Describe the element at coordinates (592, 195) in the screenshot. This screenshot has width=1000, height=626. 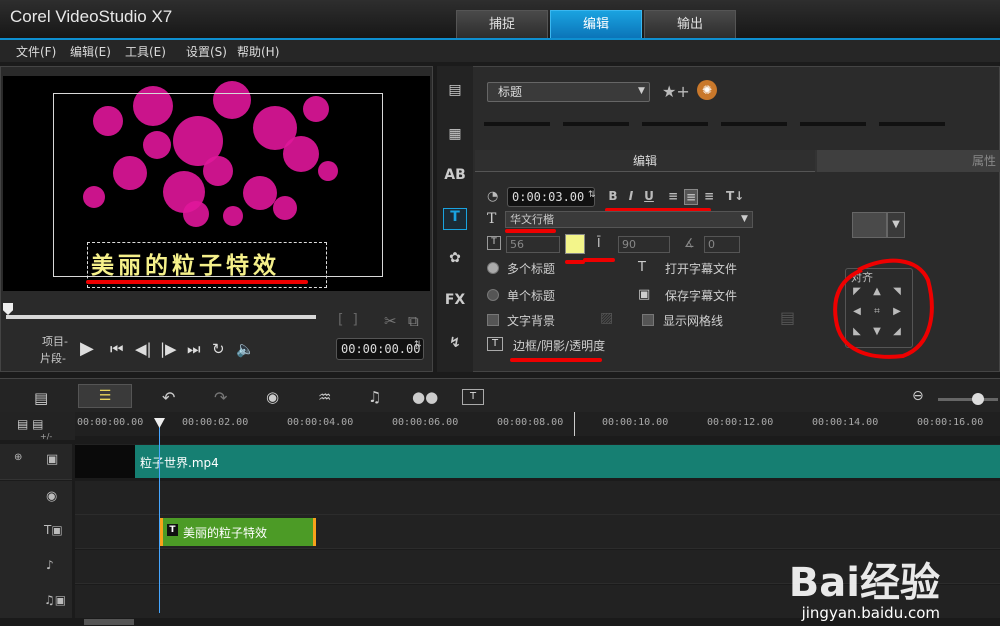
I see `duration-spinner-icon: ⇅` at that location.